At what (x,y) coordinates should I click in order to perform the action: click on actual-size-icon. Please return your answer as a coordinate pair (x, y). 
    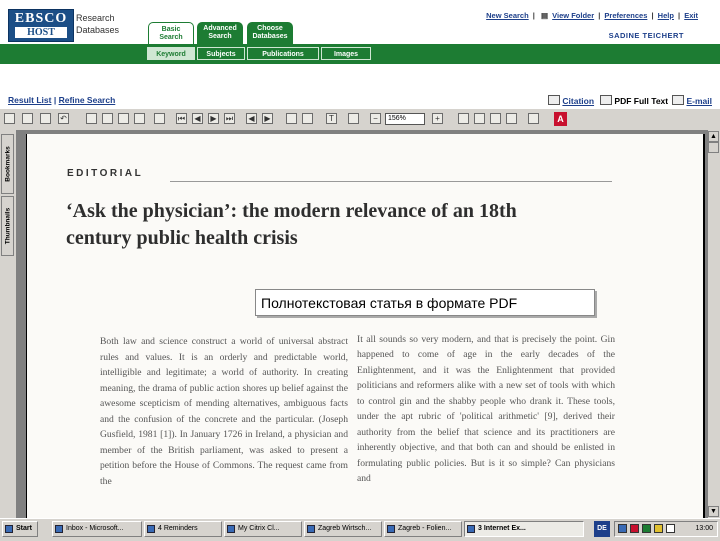
    Looking at the image, I should click on (463, 118).